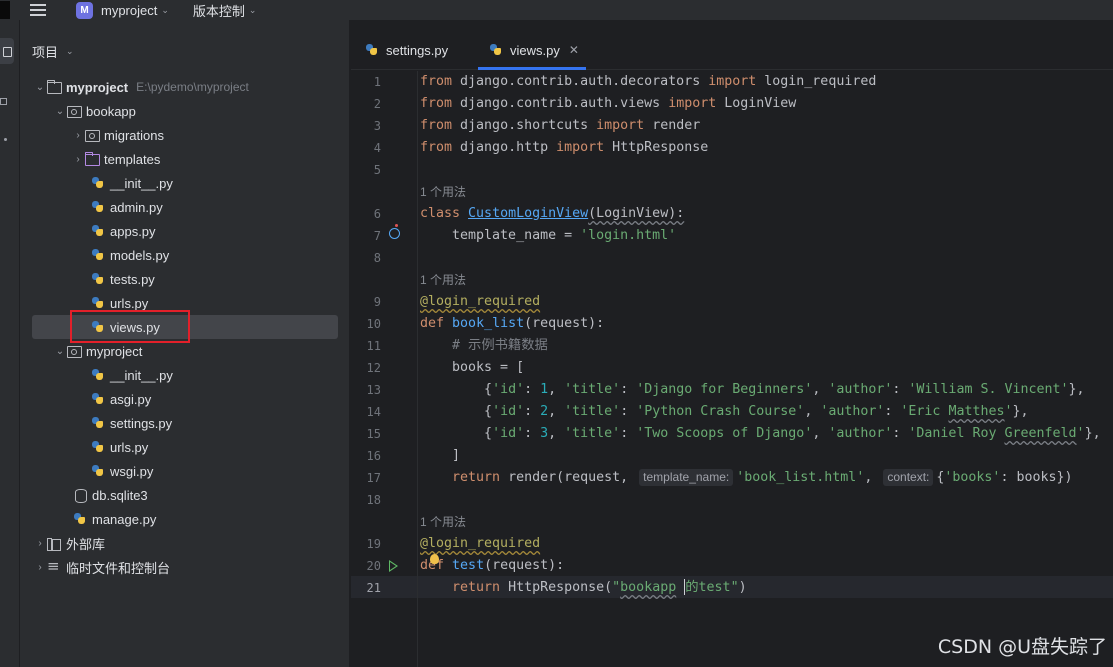 The width and height of the screenshot is (1113, 667). Describe the element at coordinates (373, 412) in the screenshot. I see `line-number: 14` at that location.